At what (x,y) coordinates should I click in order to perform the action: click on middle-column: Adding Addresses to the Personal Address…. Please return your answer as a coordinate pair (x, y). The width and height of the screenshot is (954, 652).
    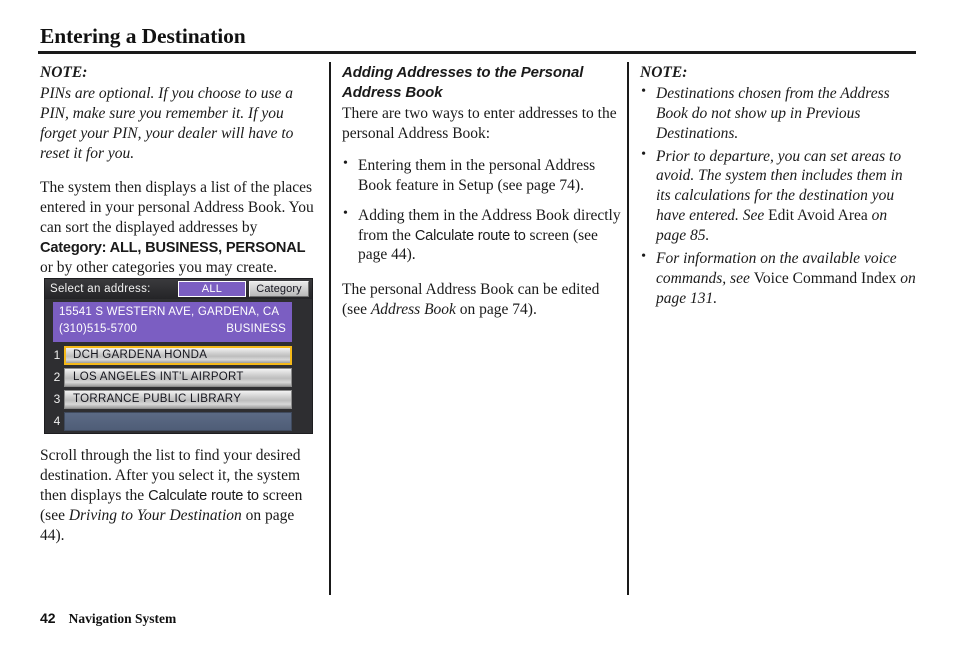
    Looking at the image, I should click on (483, 191).